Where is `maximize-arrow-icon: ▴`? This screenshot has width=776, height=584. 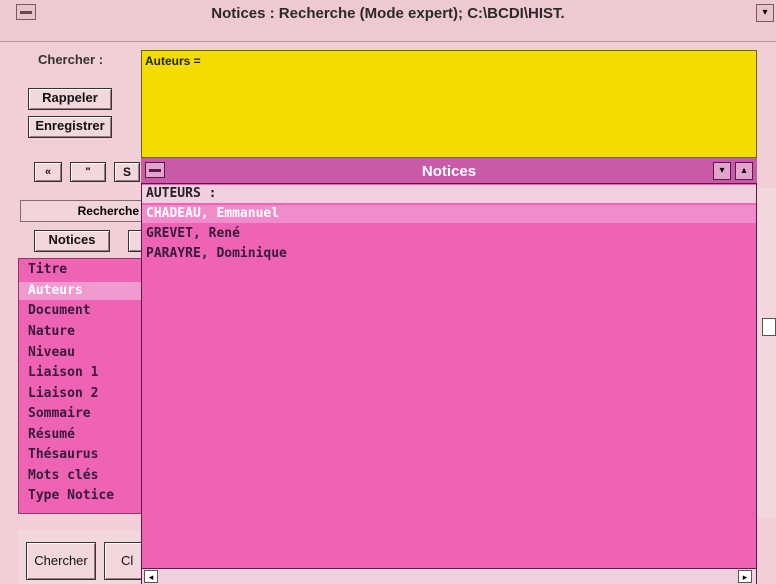 maximize-arrow-icon: ▴ is located at coordinates (744, 171).